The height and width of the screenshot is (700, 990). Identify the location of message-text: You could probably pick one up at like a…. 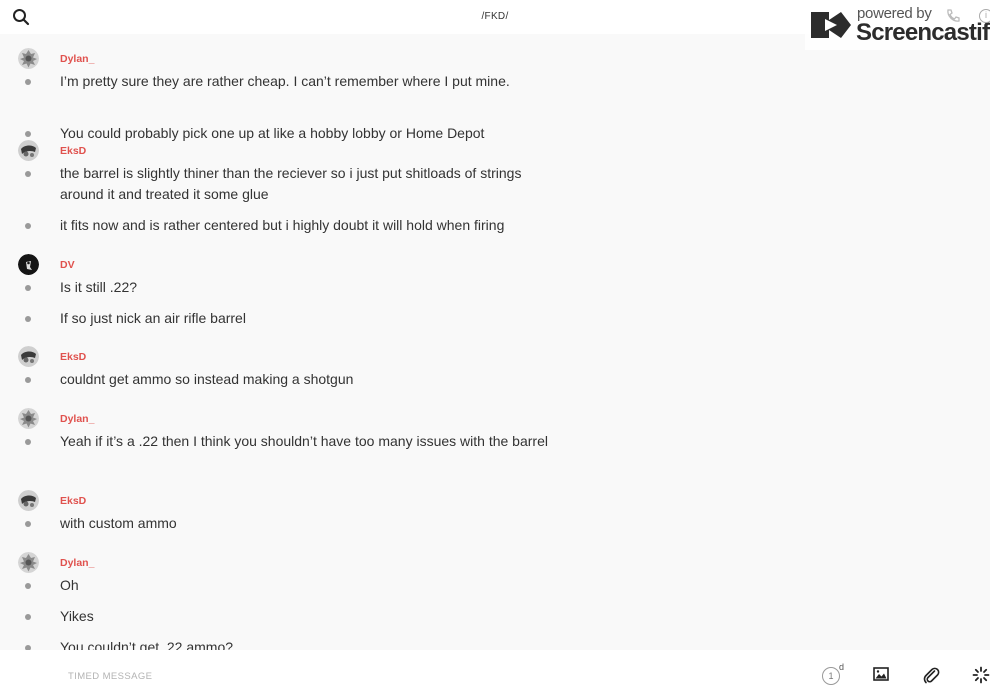
(272, 133).